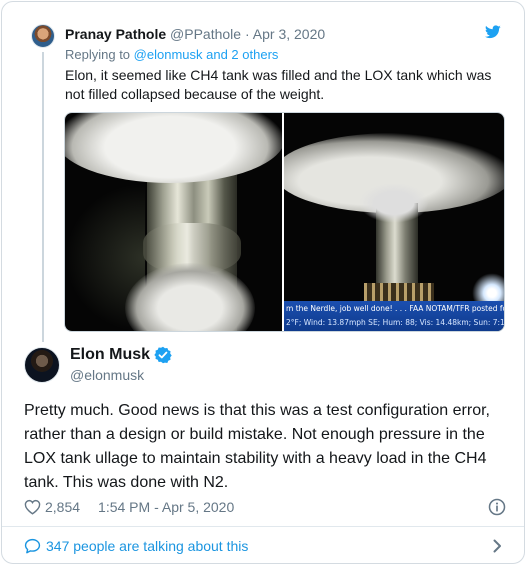  What do you see at coordinates (32, 507) in the screenshot?
I see `heart-icon` at bounding box center [32, 507].